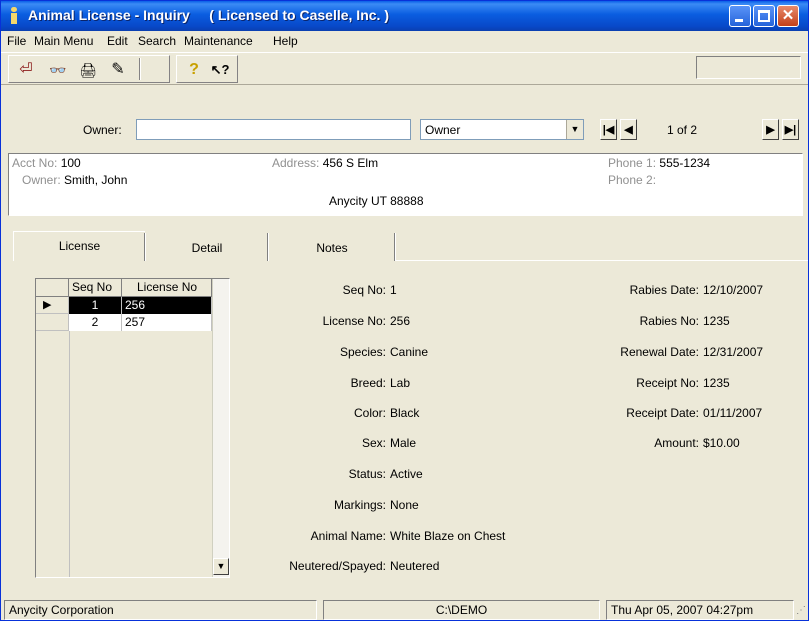 Image resolution: width=809 pixels, height=621 pixels. What do you see at coordinates (14, 16) in the screenshot?
I see `info-icon` at bounding box center [14, 16].